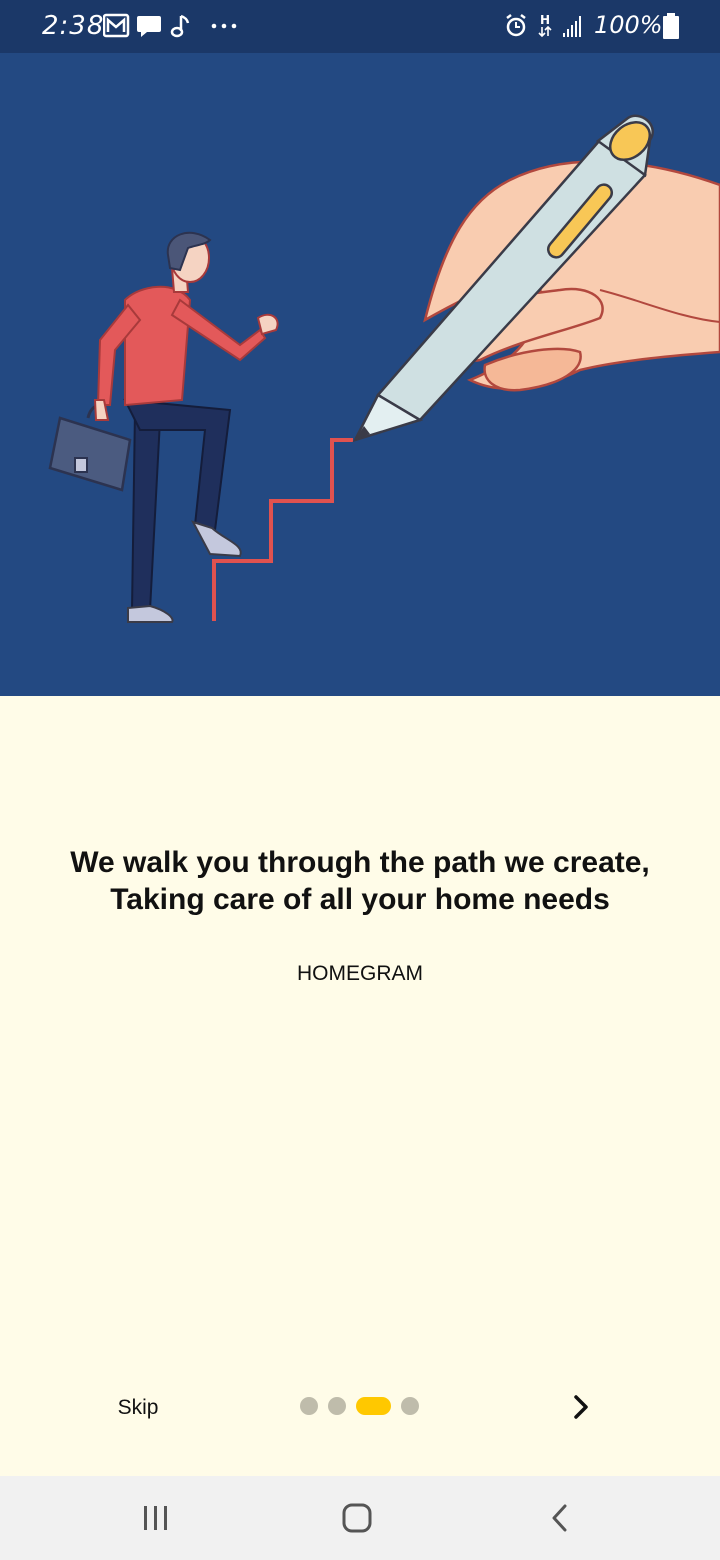  I want to click on skip-button: Skip, so click(138, 1408).